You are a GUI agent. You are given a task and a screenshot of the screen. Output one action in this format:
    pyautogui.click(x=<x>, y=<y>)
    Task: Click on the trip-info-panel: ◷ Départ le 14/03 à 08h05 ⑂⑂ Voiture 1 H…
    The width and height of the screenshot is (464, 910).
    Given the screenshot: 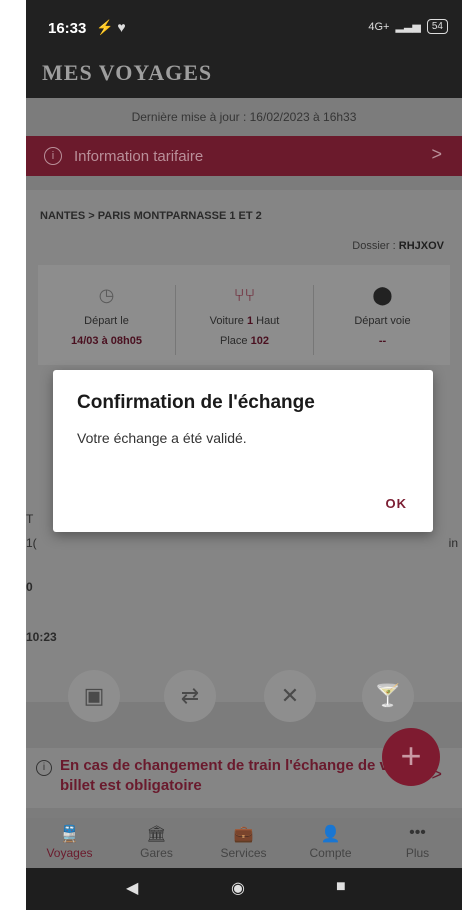 What is the action you would take?
    pyautogui.click(x=244, y=315)
    